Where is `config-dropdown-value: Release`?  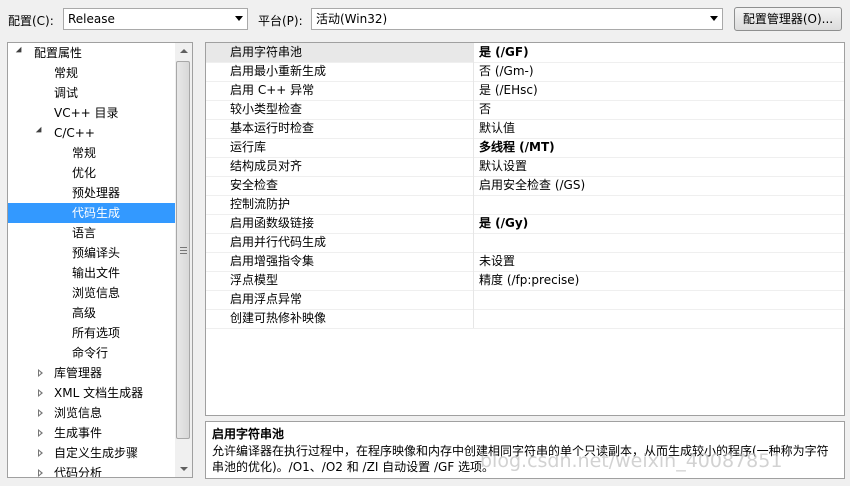 config-dropdown-value: Release is located at coordinates (91, 19).